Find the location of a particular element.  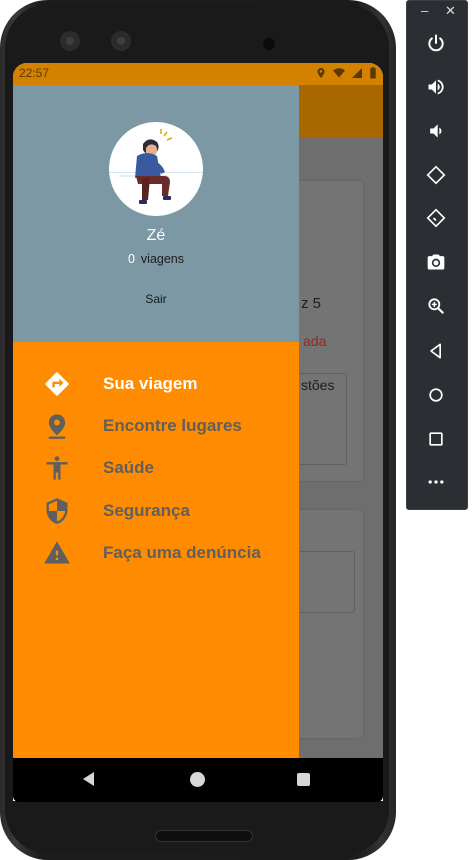

speaker-grille is located at coordinates (204, 836).